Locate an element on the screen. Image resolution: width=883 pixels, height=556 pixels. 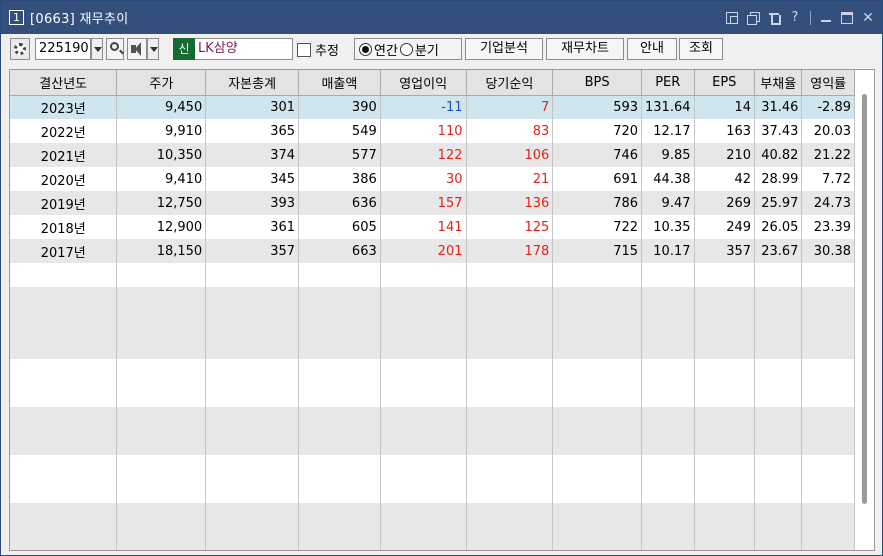
table-cell: -2.89 is located at coordinates (828, 107).